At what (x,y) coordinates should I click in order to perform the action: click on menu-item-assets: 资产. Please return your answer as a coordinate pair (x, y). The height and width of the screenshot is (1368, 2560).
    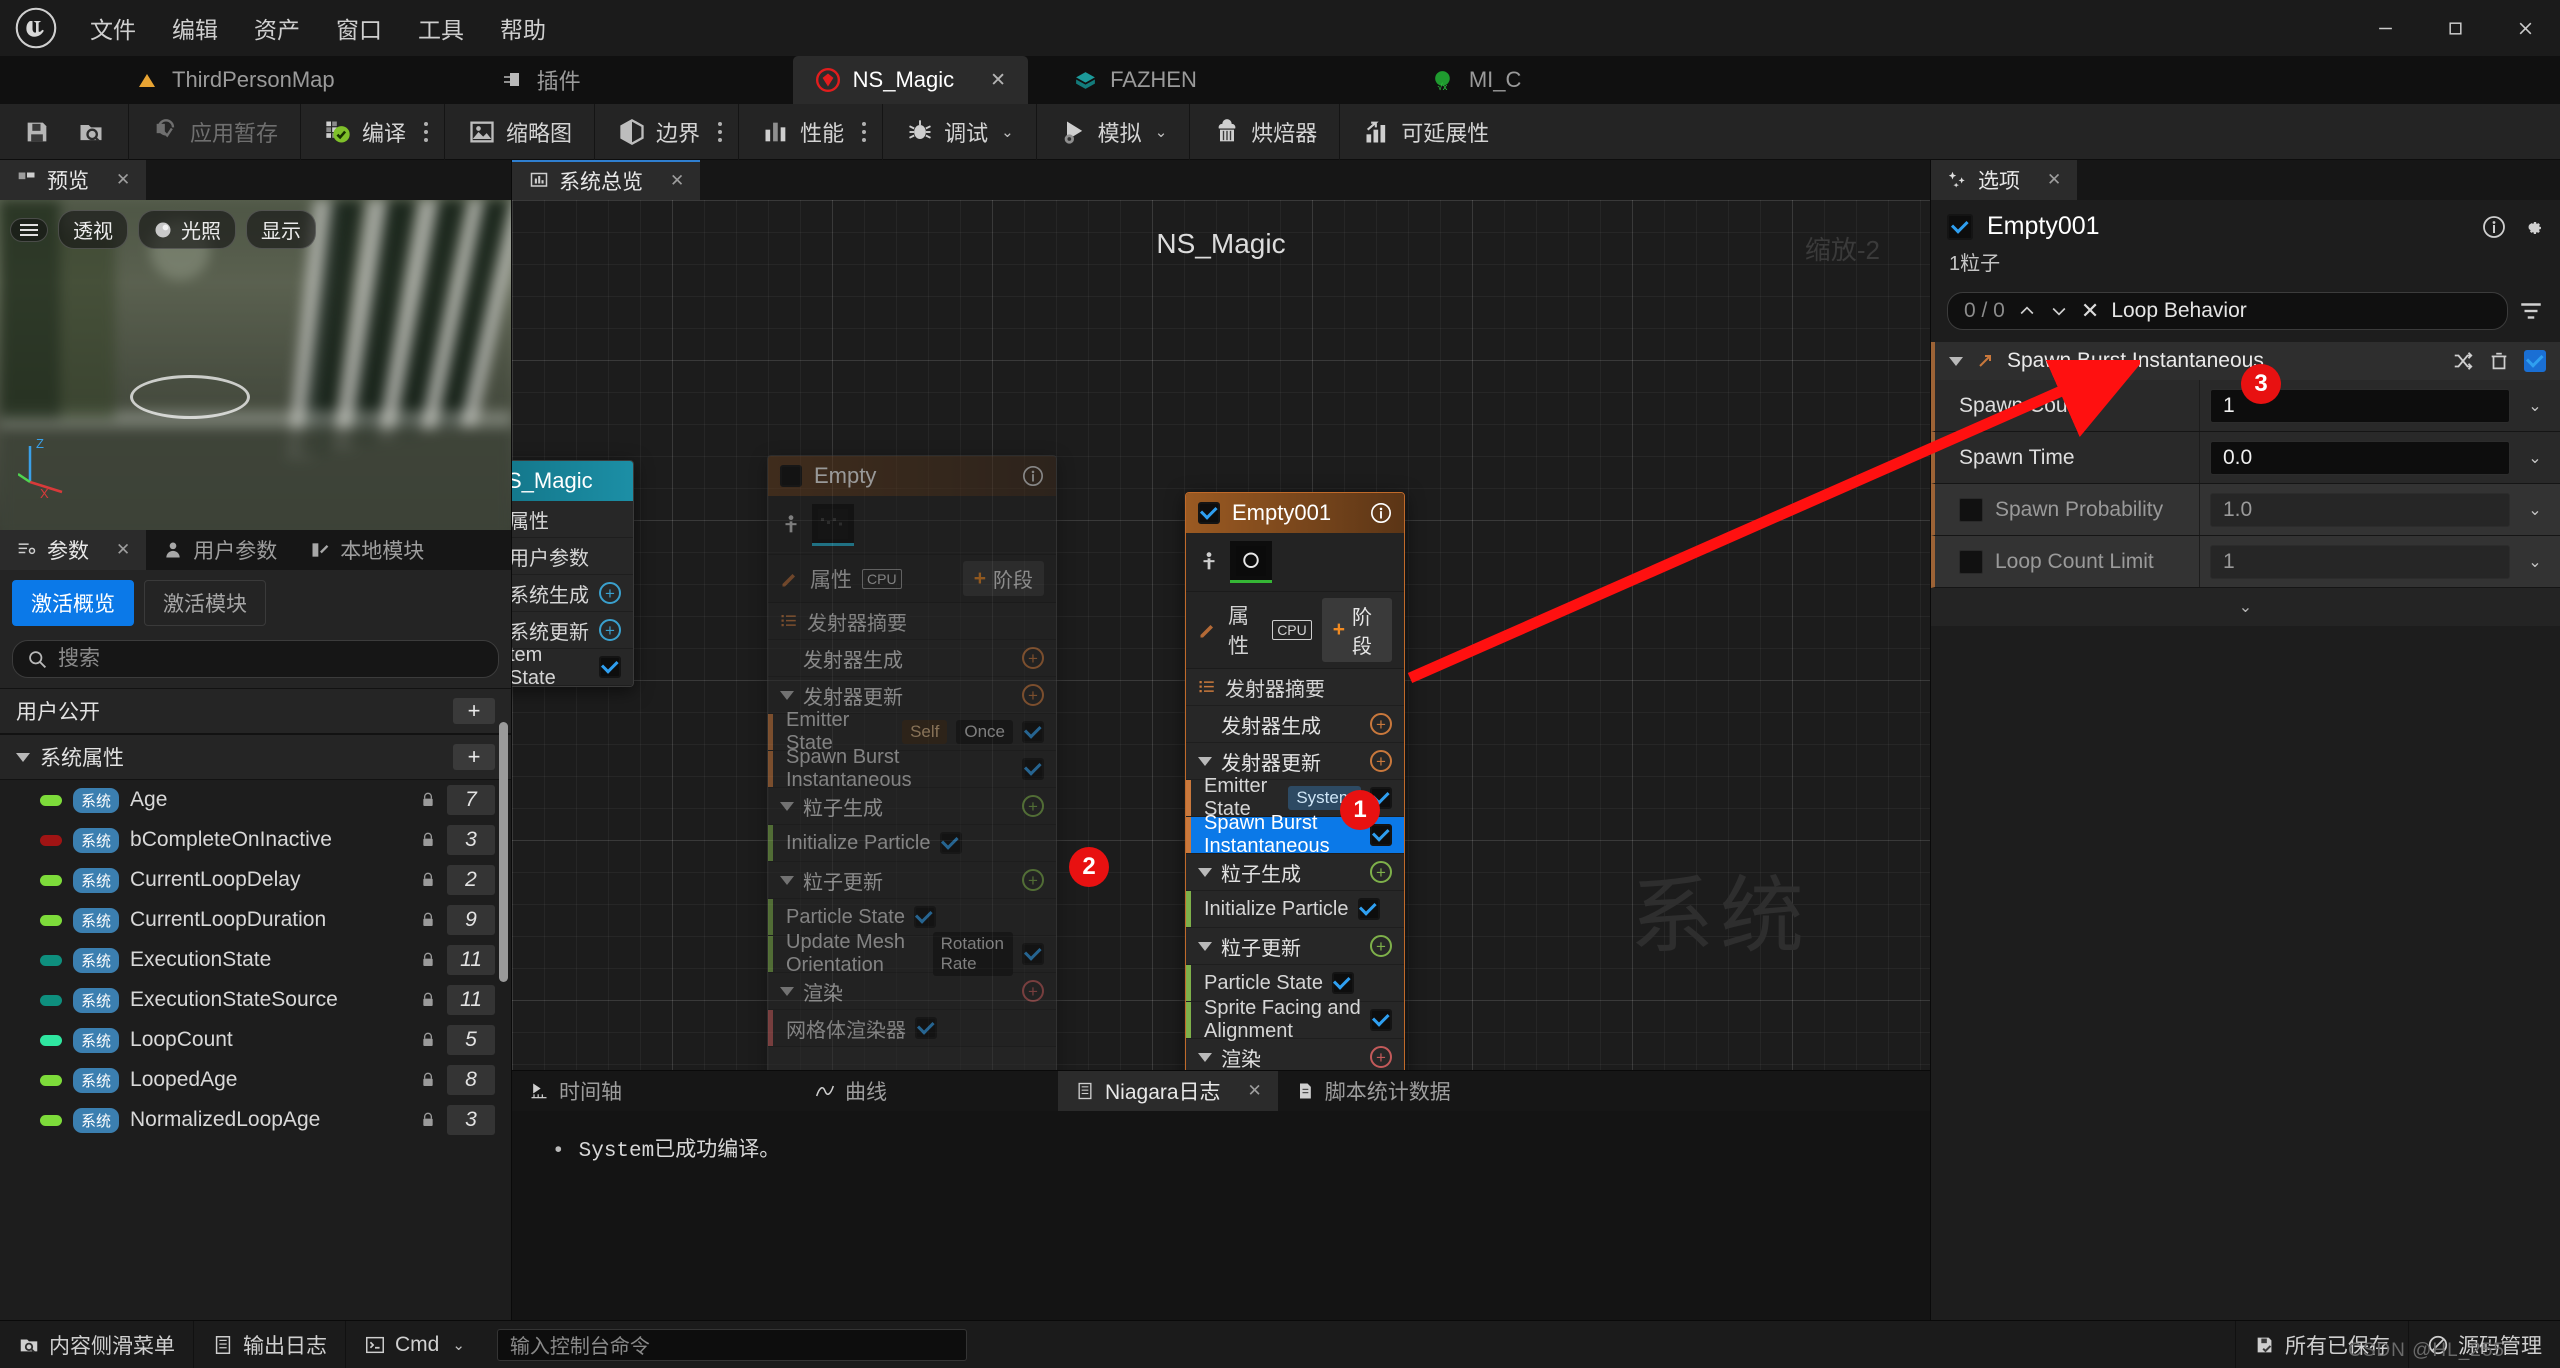
    Looking at the image, I should click on (277, 28).